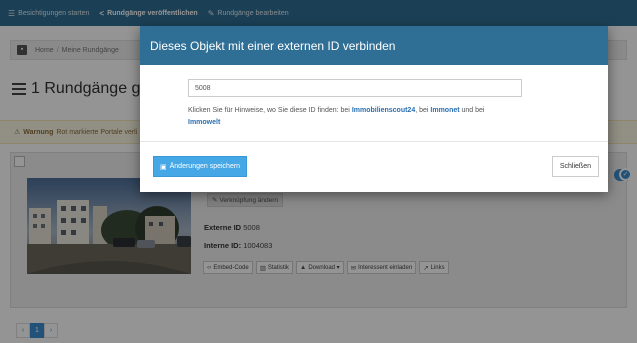  What do you see at coordinates (374, 167) in the screenshot?
I see `modal-footer: ▣ Änderungen speichern Schließen` at bounding box center [374, 167].